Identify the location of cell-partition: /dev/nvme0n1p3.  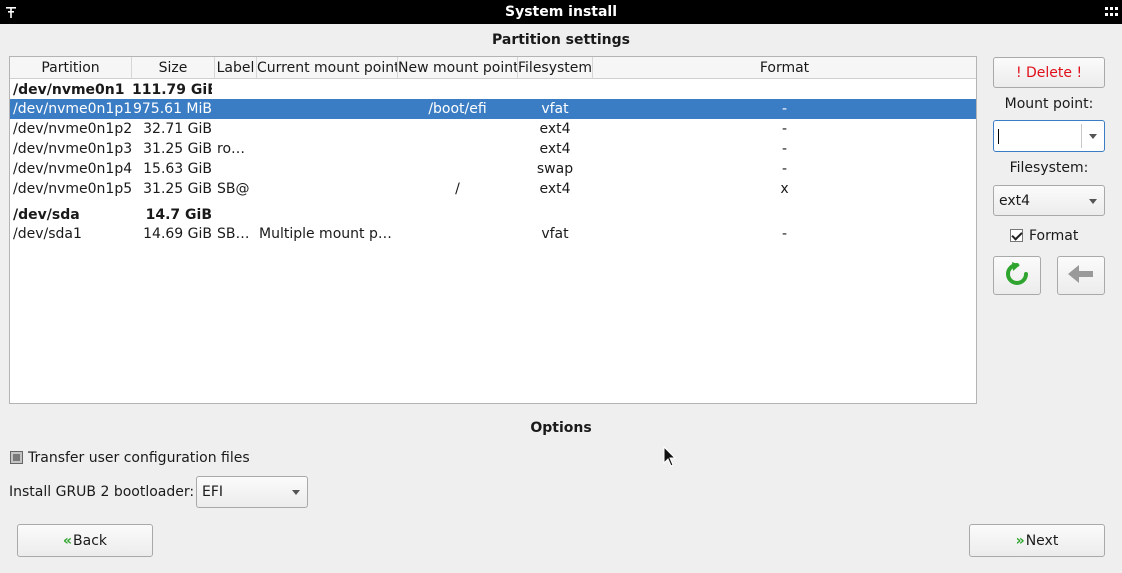
(72, 149).